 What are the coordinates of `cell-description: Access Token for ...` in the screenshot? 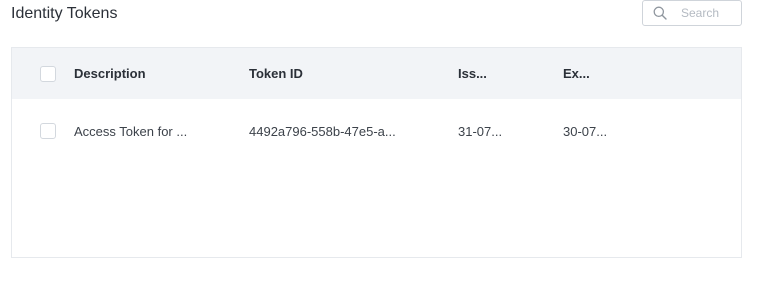 It's located at (131, 131).